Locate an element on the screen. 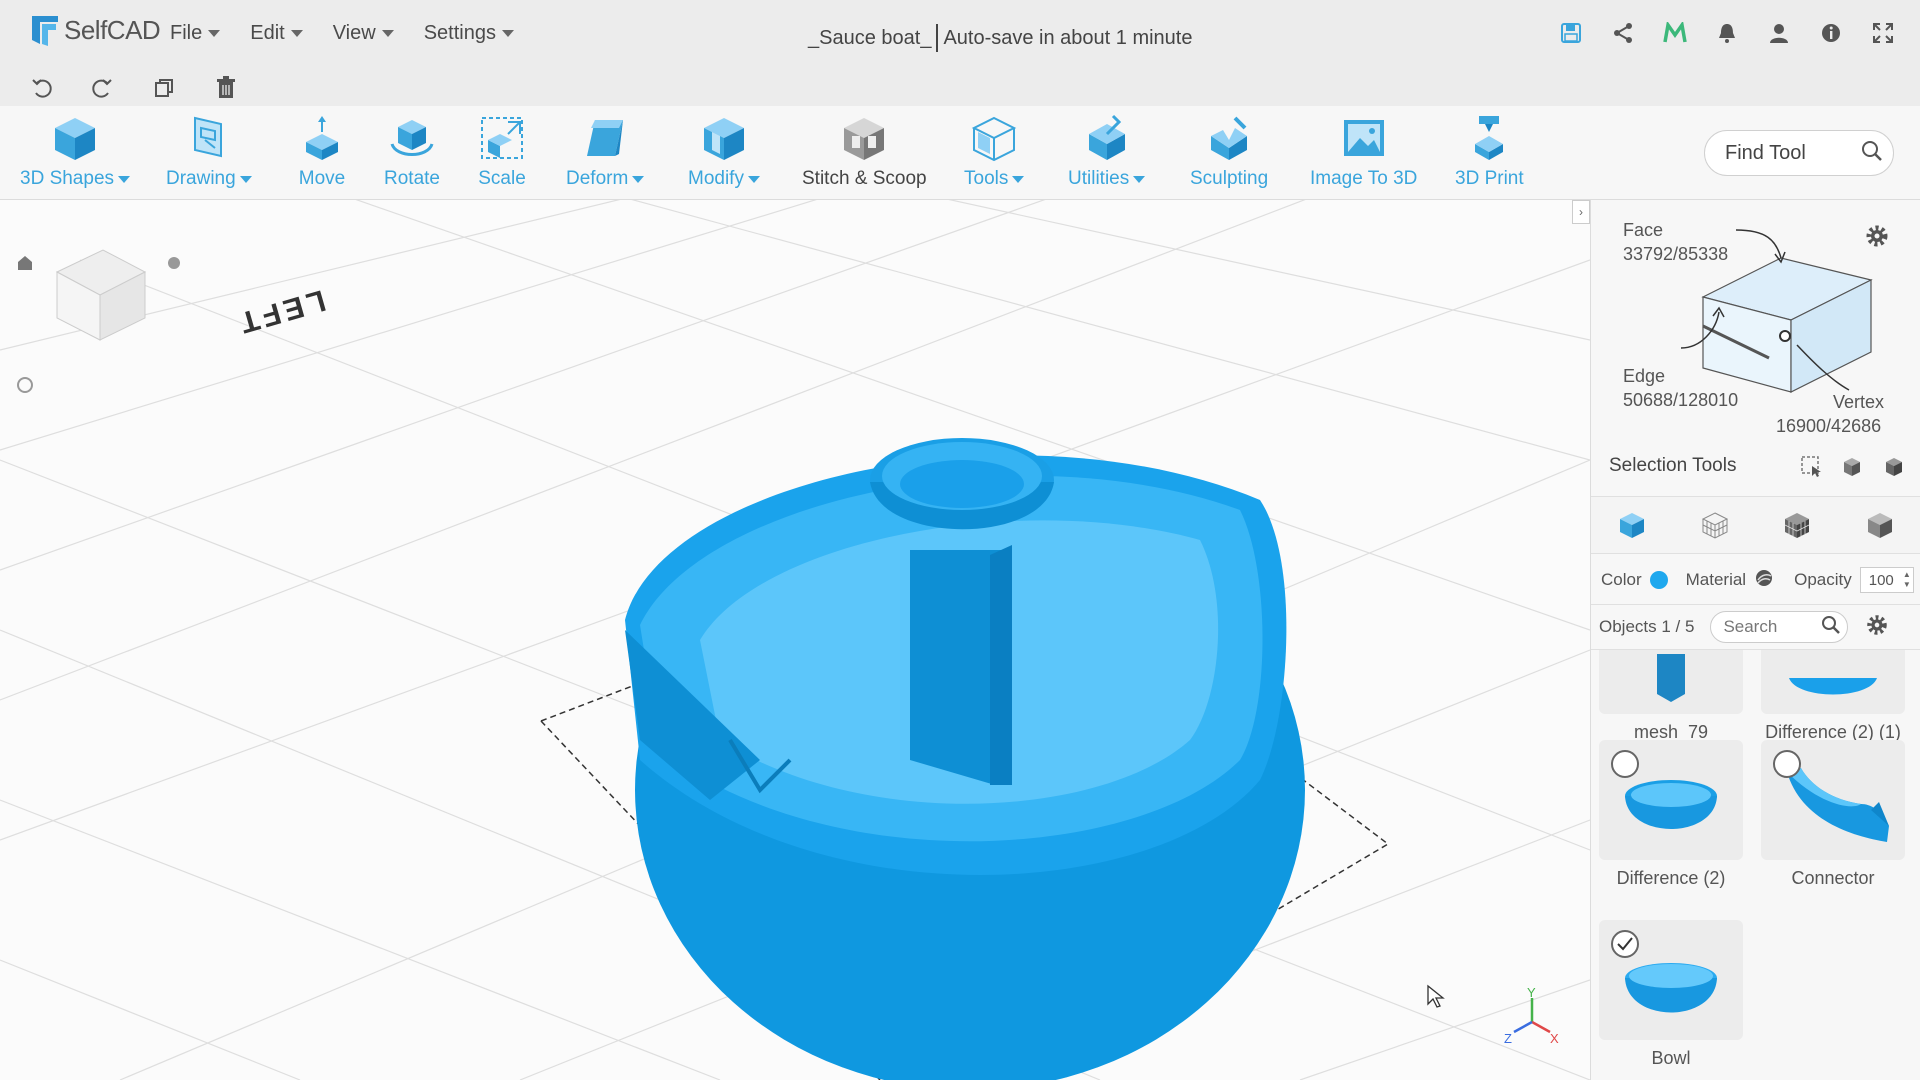 This screenshot has width=1920, height=1080. opacity-input: 100 ▲ ▼ is located at coordinates (1886, 580).